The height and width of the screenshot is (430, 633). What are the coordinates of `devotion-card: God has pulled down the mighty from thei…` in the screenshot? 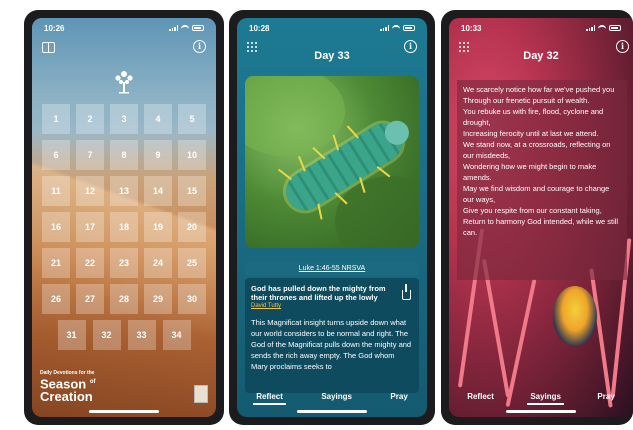 It's located at (332, 335).